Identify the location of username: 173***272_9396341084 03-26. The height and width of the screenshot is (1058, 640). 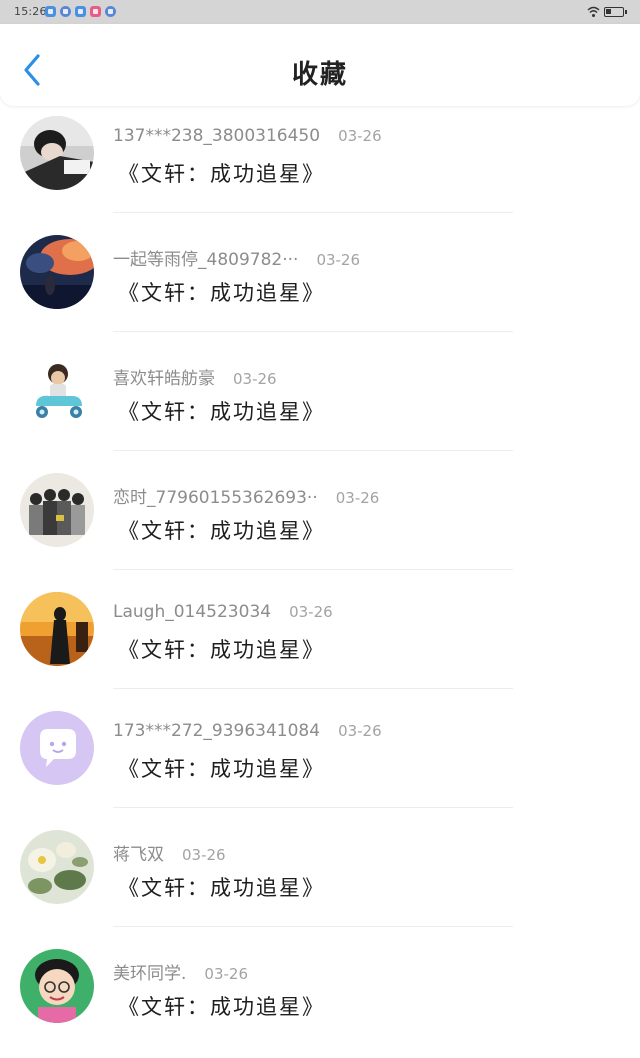
(247, 731).